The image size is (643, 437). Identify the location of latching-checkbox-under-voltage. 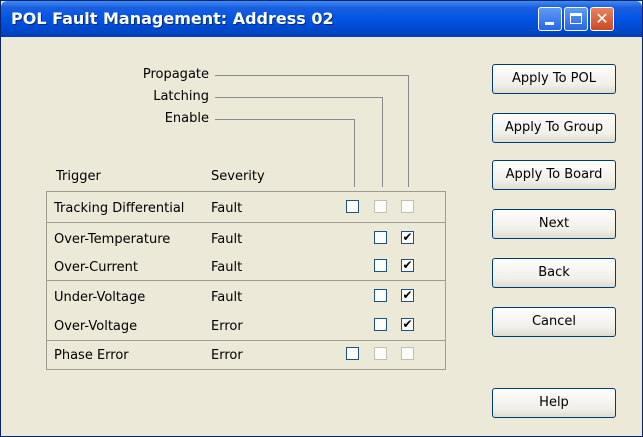
(380, 295).